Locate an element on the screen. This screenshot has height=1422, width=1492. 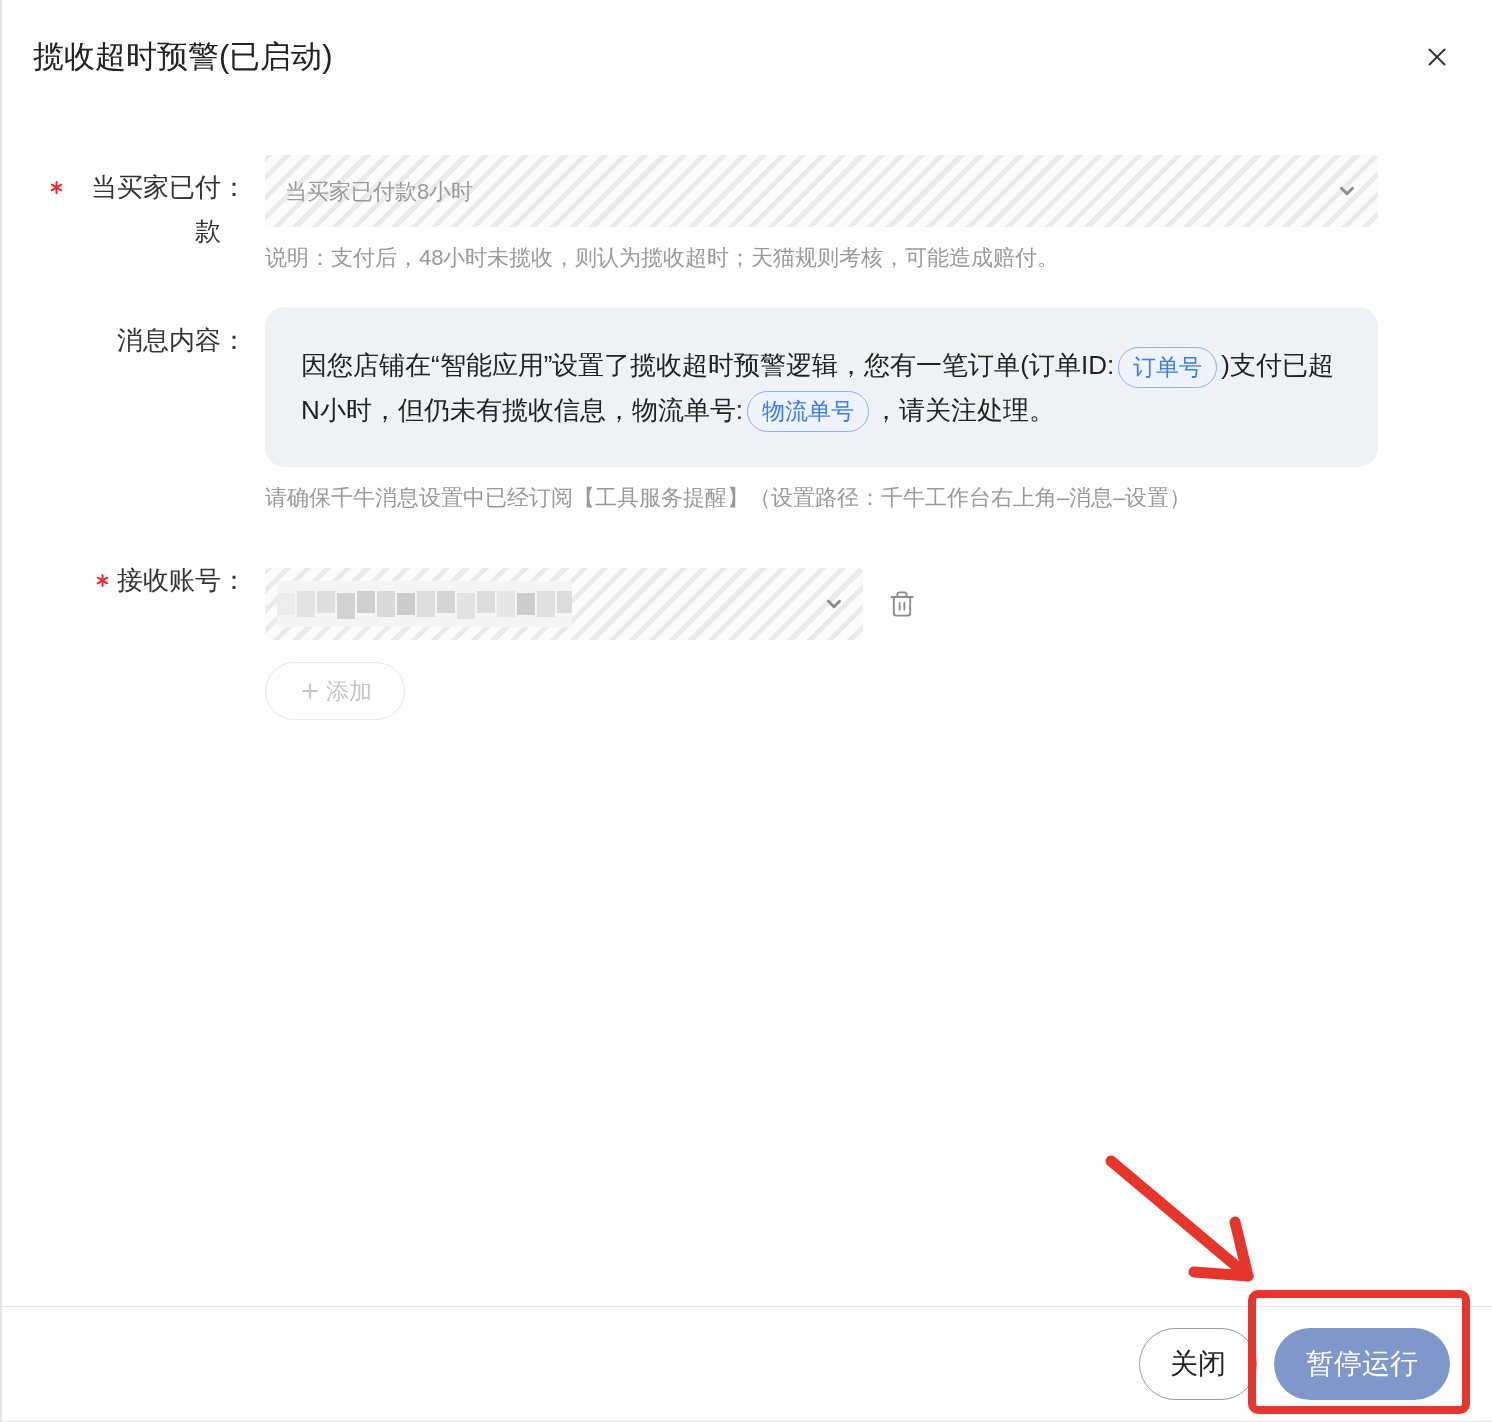
variable-tag: 物流单号 is located at coordinates (808, 412).